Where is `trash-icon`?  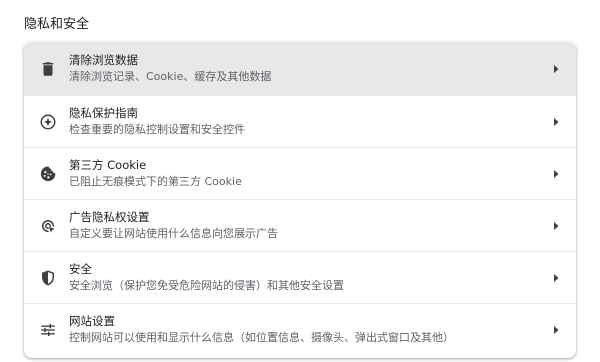 trash-icon is located at coordinates (48, 69).